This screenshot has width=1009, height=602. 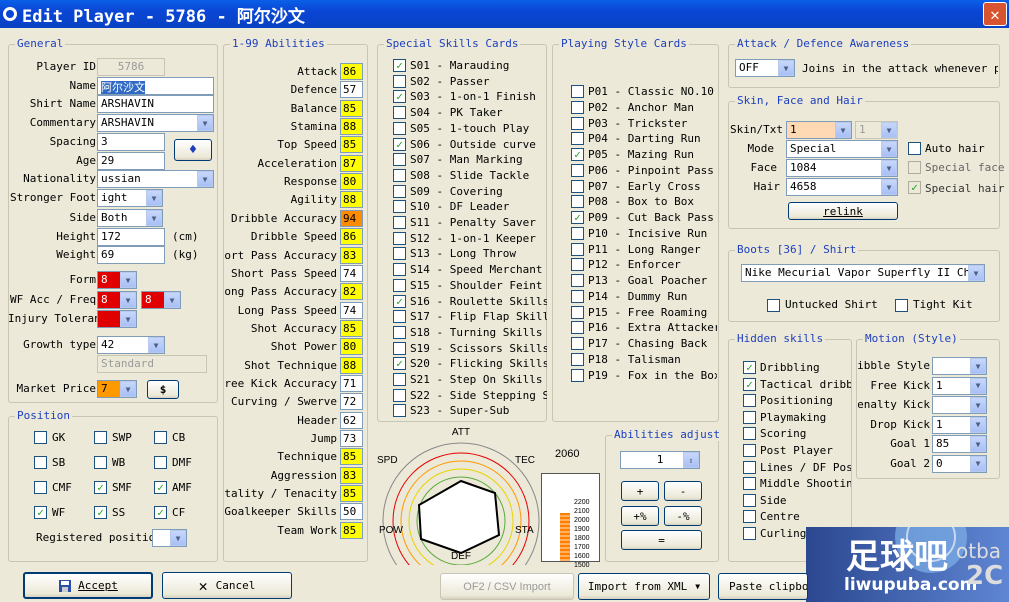 What do you see at coordinates (797, 533) in the screenshot?
I see `hidden-skill-item: Curling` at bounding box center [797, 533].